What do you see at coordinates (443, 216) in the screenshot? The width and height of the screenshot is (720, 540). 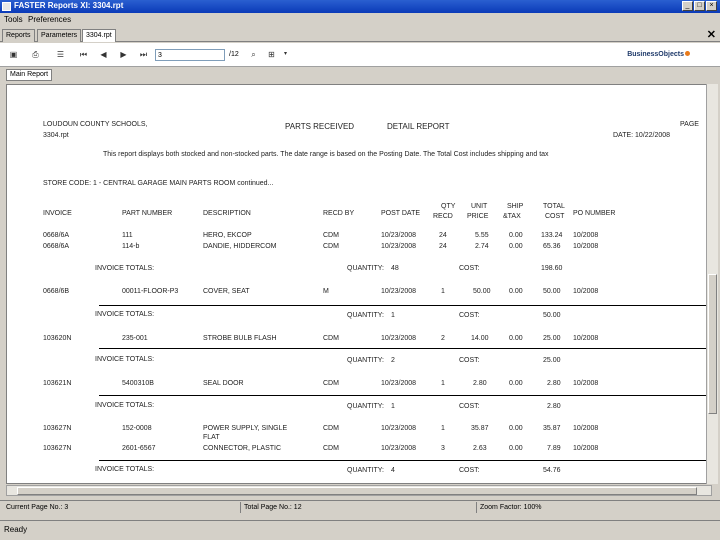 I see `header-recd: RECD` at bounding box center [443, 216].